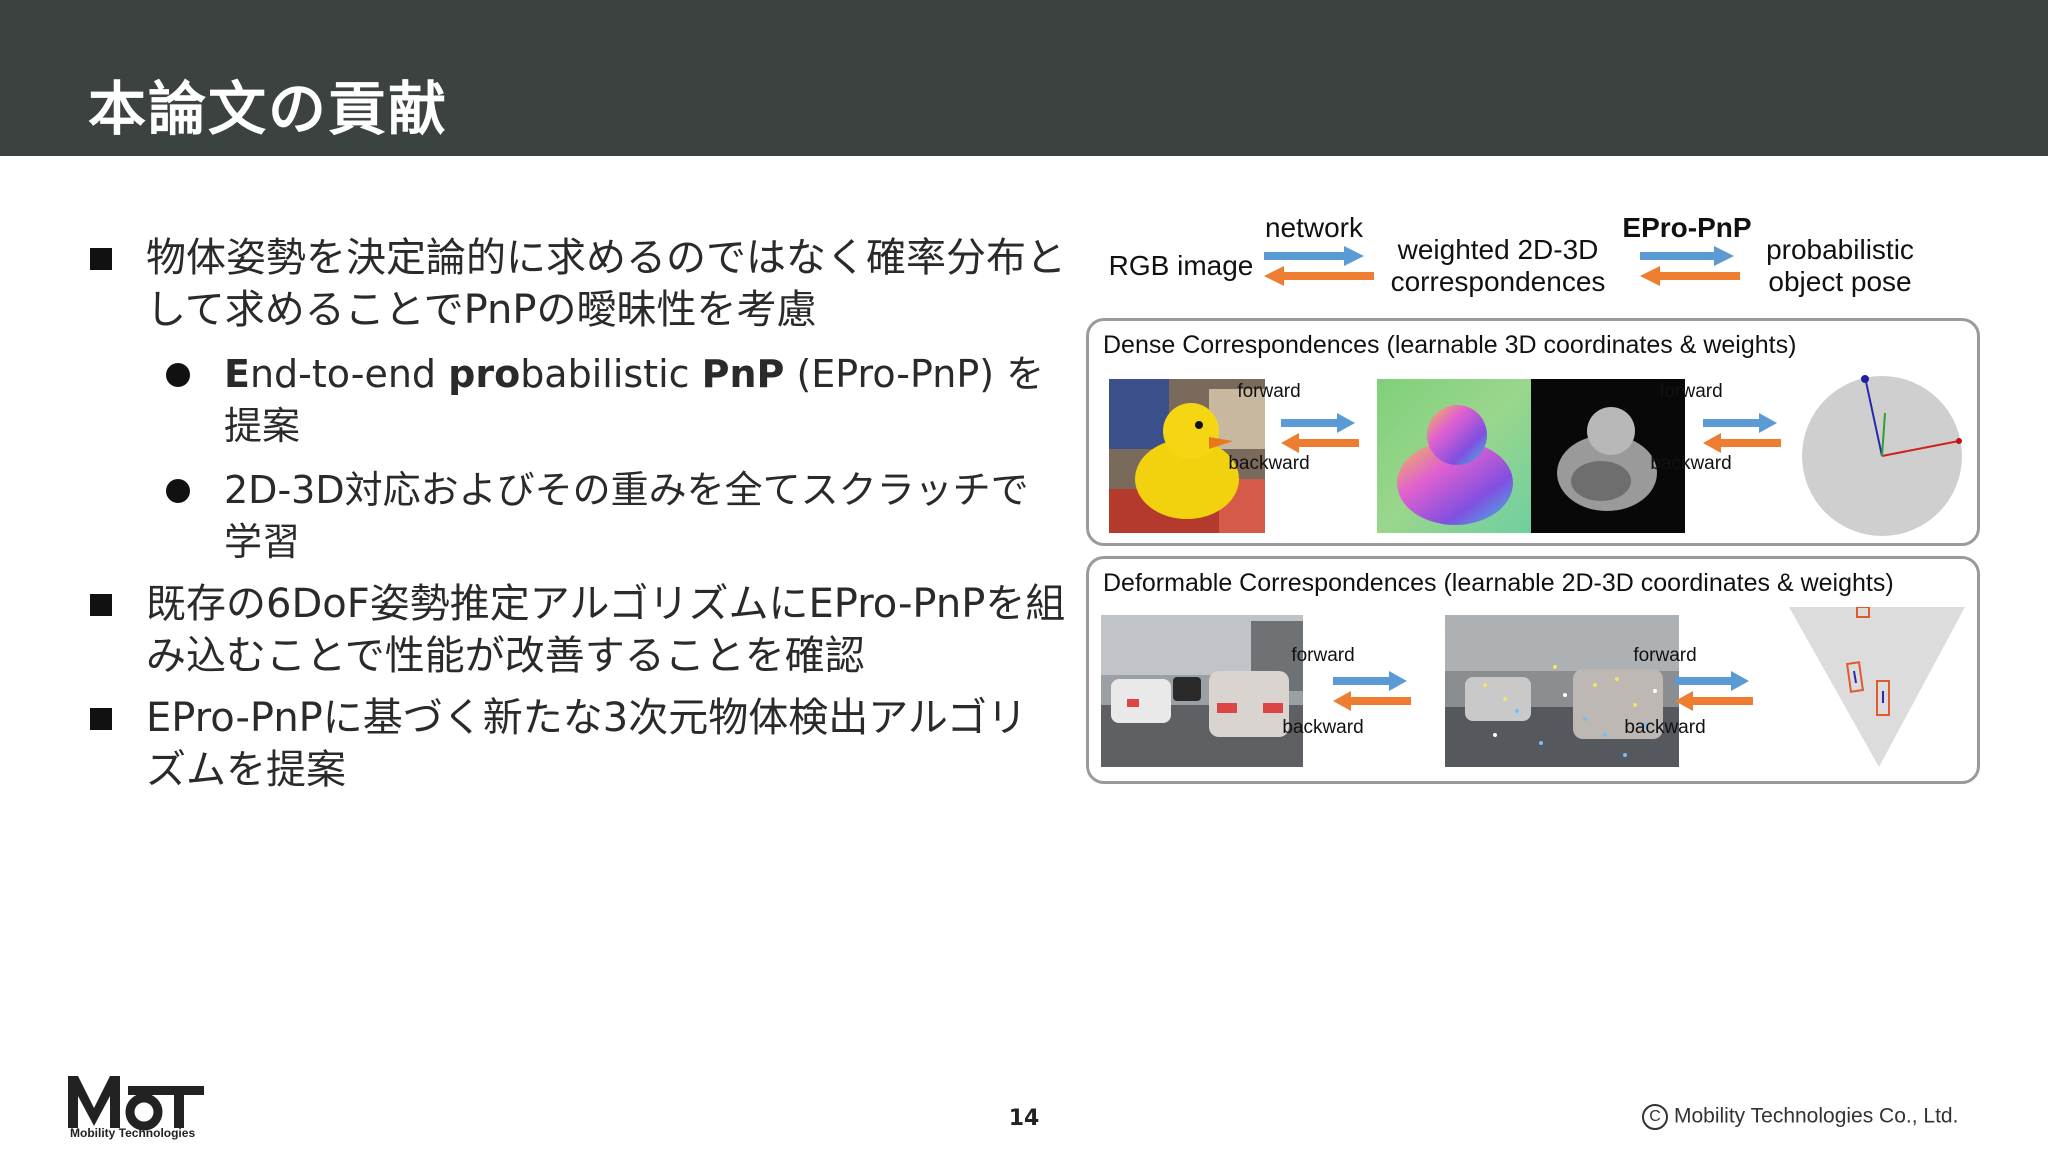 Image resolution: width=2048 pixels, height=1152 pixels. Describe the element at coordinates (1024, 1118) in the screenshot. I see `page-number: 14` at that location.